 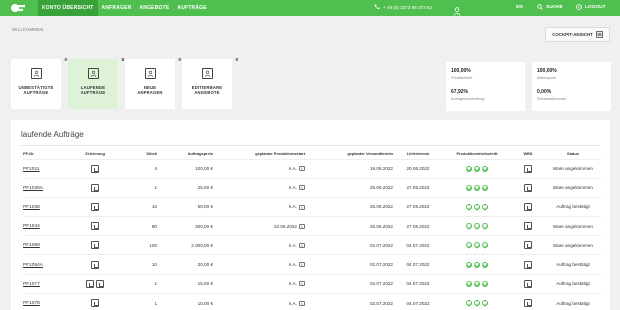 What do you see at coordinates (31, 226) in the screenshot?
I see `order-number-link: PF1044` at bounding box center [31, 226].